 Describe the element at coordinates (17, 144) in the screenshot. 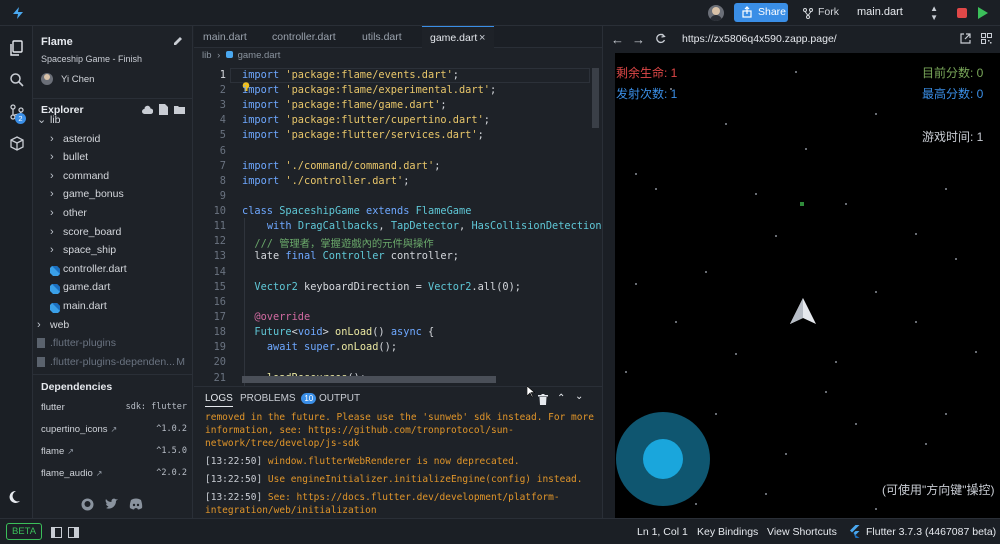

I see `packages-icon` at that location.